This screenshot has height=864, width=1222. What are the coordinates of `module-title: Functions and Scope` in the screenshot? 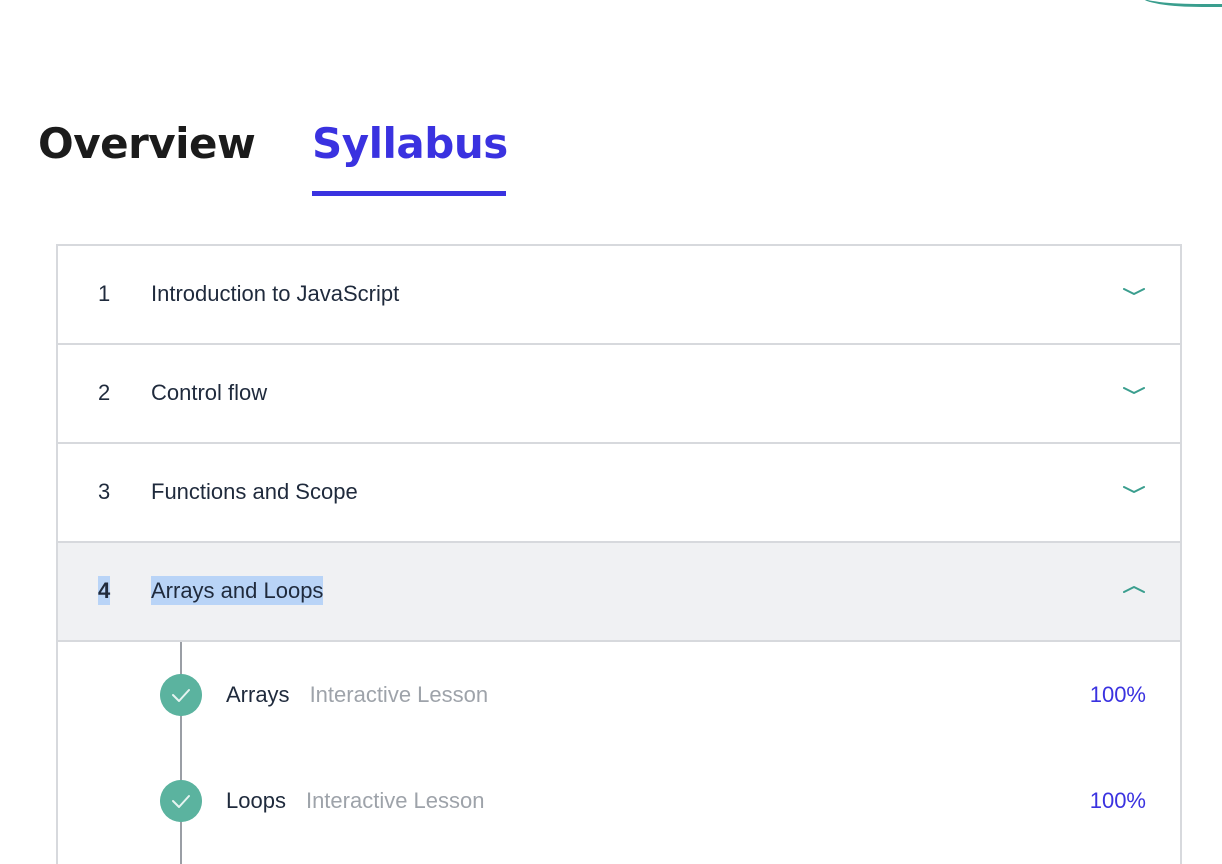 It's located at (254, 491).